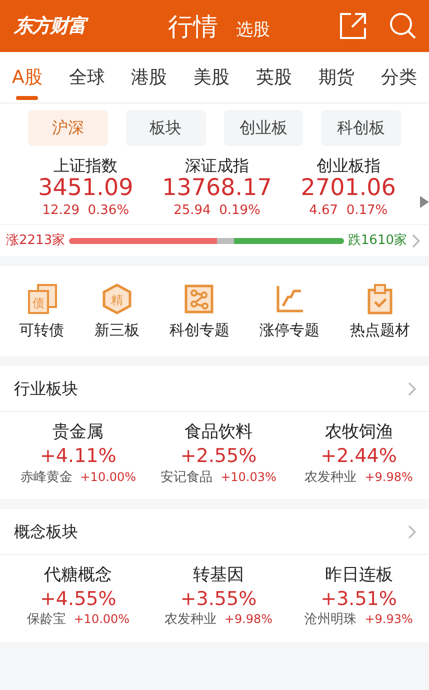 The image size is (429, 690). What do you see at coordinates (388, 619) in the screenshot?
I see `leading-stock-change: +9.93%` at bounding box center [388, 619].